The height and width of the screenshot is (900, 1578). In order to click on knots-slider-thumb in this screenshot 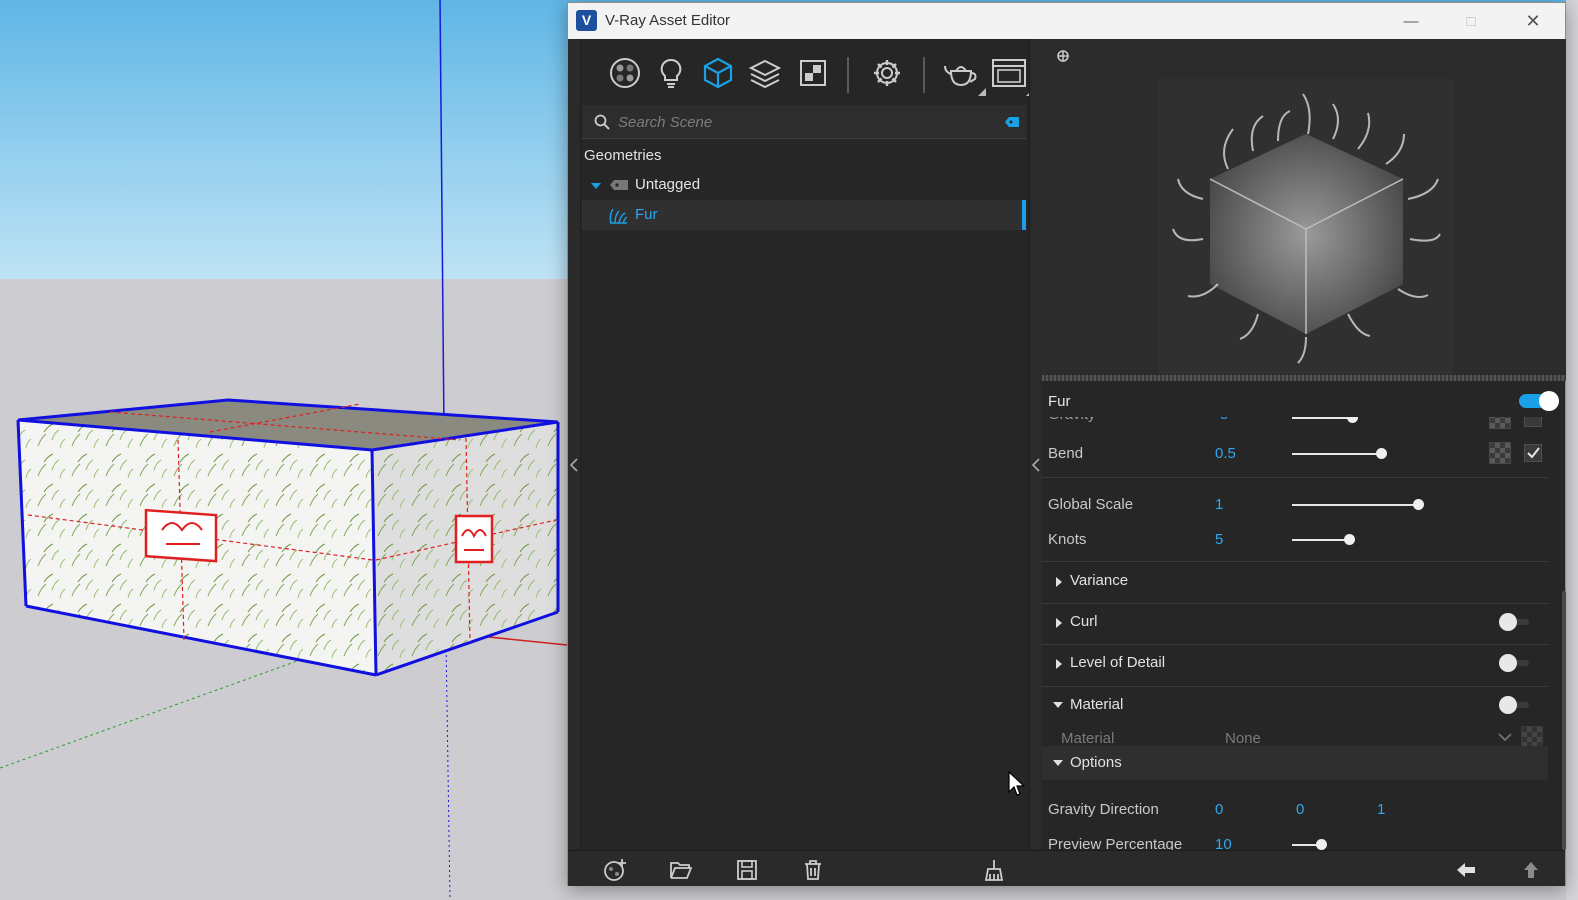, I will do `click(1349, 539)`.